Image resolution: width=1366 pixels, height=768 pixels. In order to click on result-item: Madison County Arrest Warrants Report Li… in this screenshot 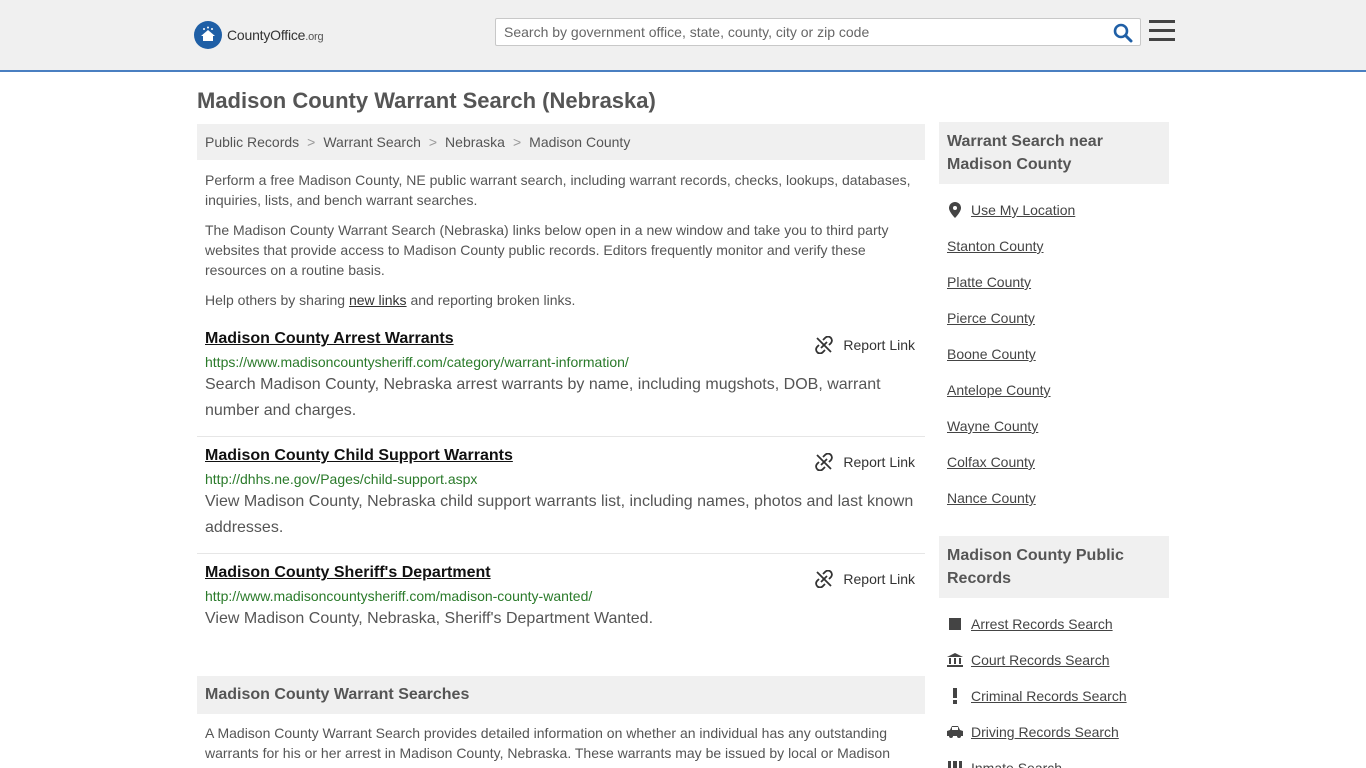, I will do `click(561, 383)`.